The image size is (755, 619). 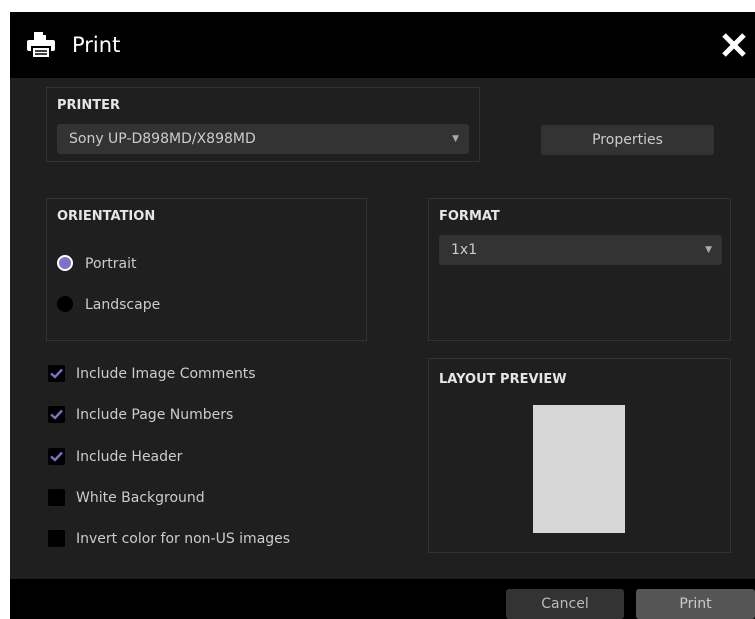 I want to click on printer-select-value: Sony UP-D898MD/X898MD, so click(x=162, y=139).